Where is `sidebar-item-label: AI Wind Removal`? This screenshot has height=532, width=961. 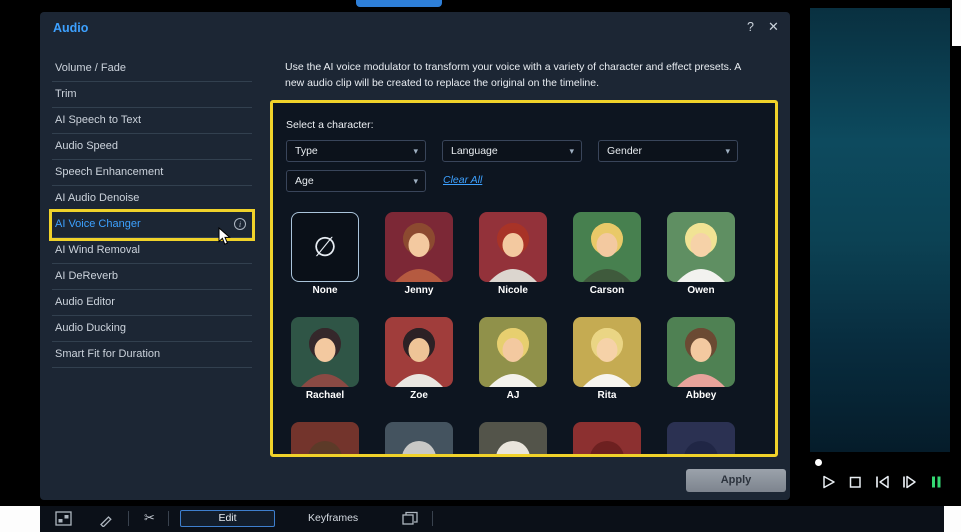
sidebar-item-label: AI Wind Removal is located at coordinates (97, 250).